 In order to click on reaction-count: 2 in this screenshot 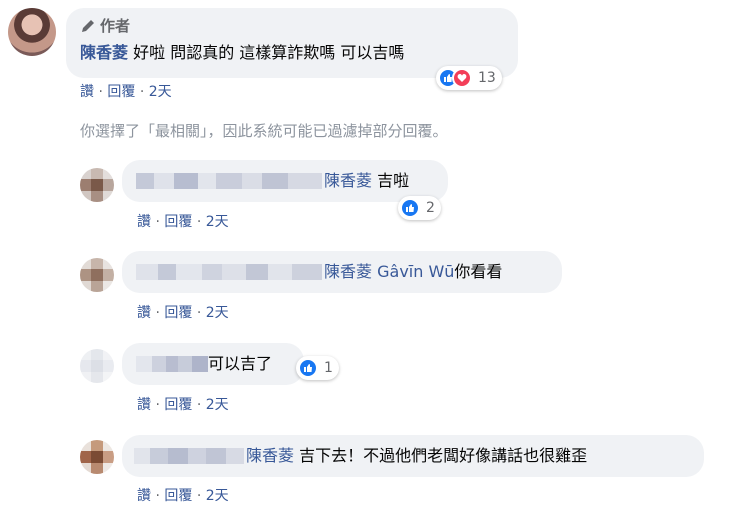, I will do `click(430, 208)`.